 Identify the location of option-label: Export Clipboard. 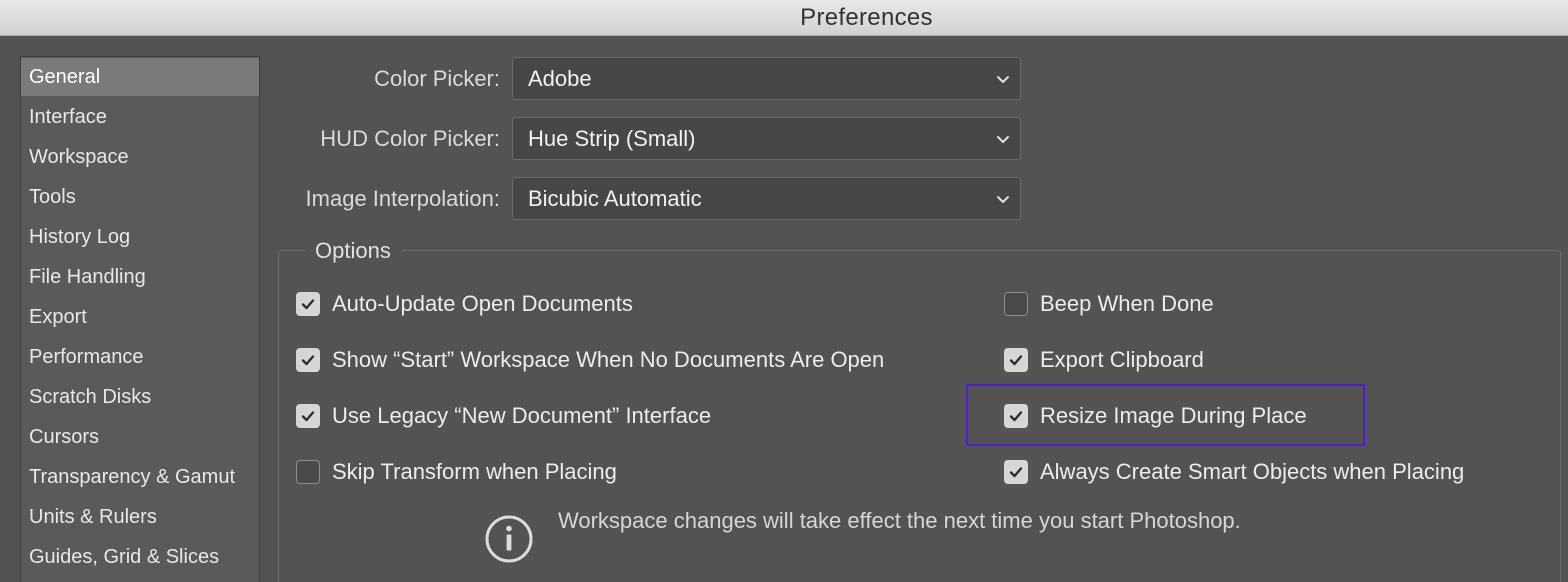
(1122, 359).